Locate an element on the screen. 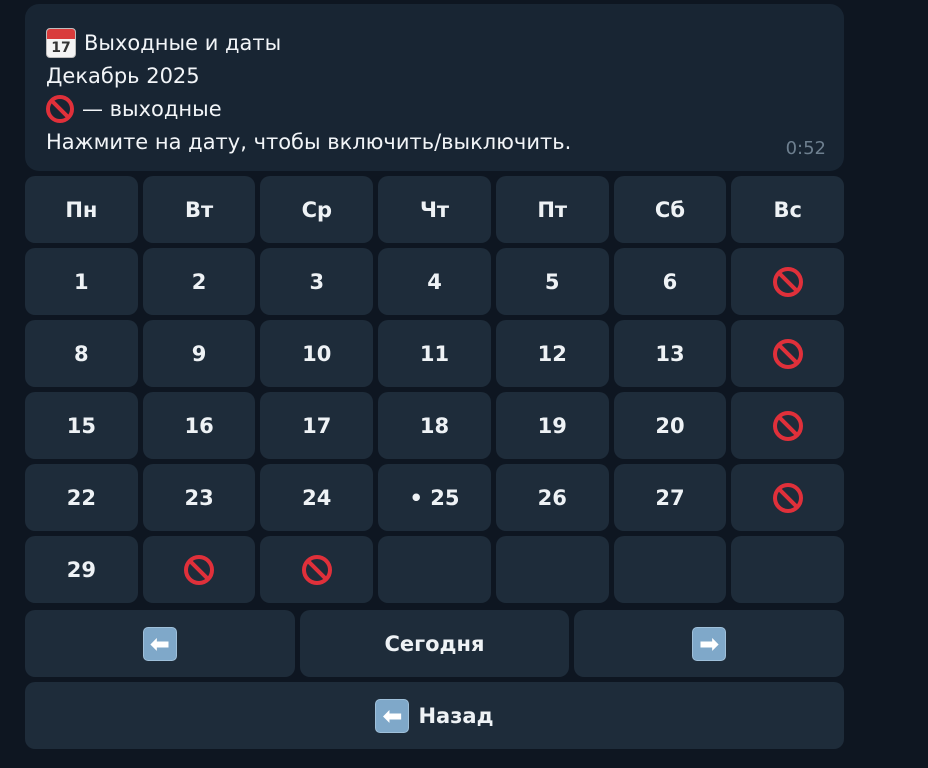 This screenshot has height=768, width=928. weekday-thu: Чт is located at coordinates (434, 209).